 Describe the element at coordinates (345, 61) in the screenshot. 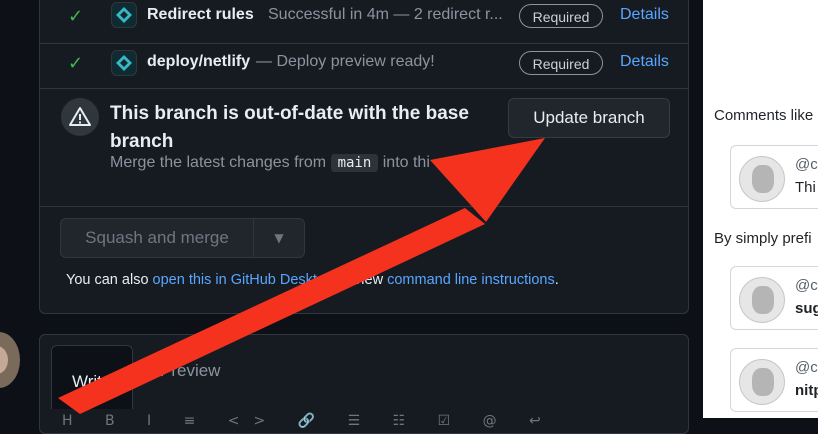

I see `check-description: — Deploy preview ready!` at that location.